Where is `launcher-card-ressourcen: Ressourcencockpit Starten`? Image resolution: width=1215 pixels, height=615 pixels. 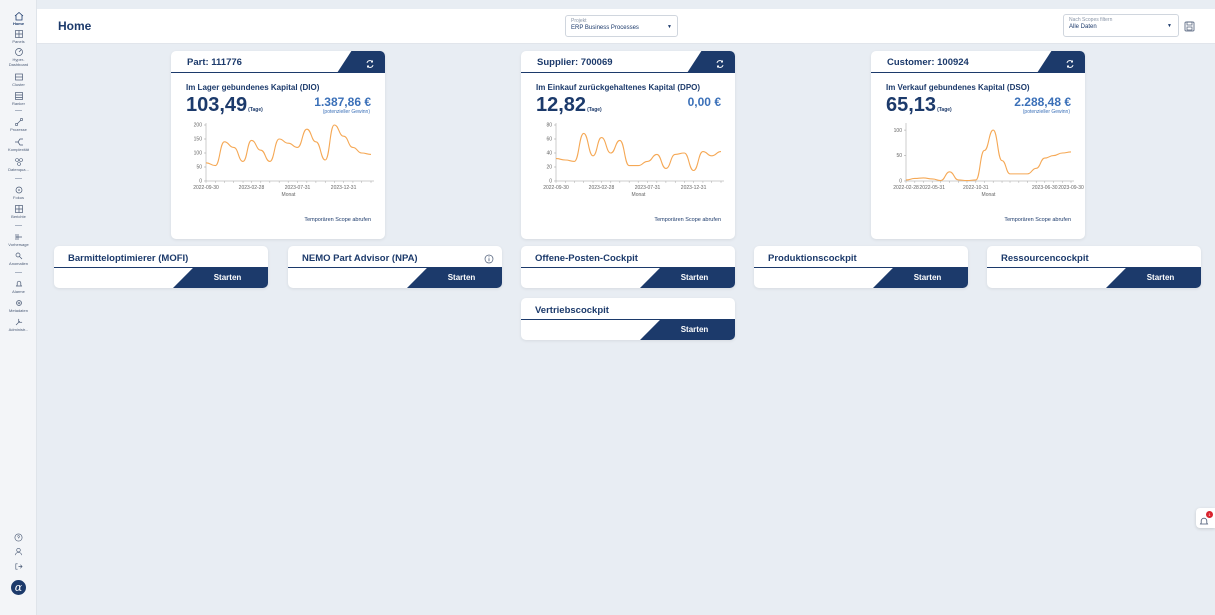
launcher-card-ressourcen: Ressourcencockpit Starten is located at coordinates (1094, 267).